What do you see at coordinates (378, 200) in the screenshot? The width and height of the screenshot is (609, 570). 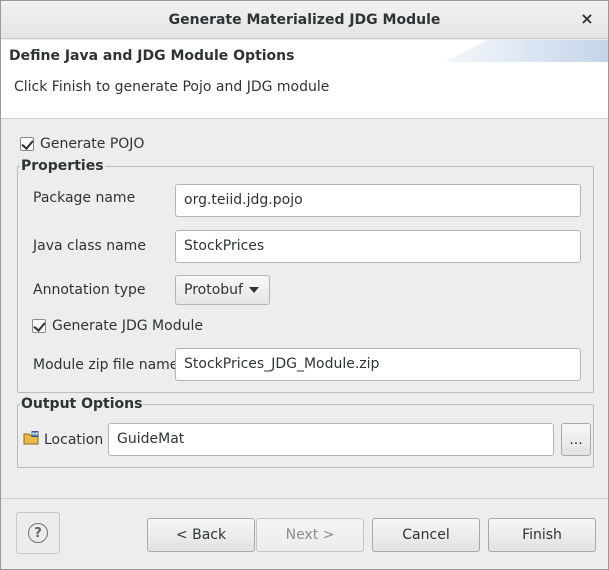 I see `package-name-field: org.teiid.jdg.pojo` at bounding box center [378, 200].